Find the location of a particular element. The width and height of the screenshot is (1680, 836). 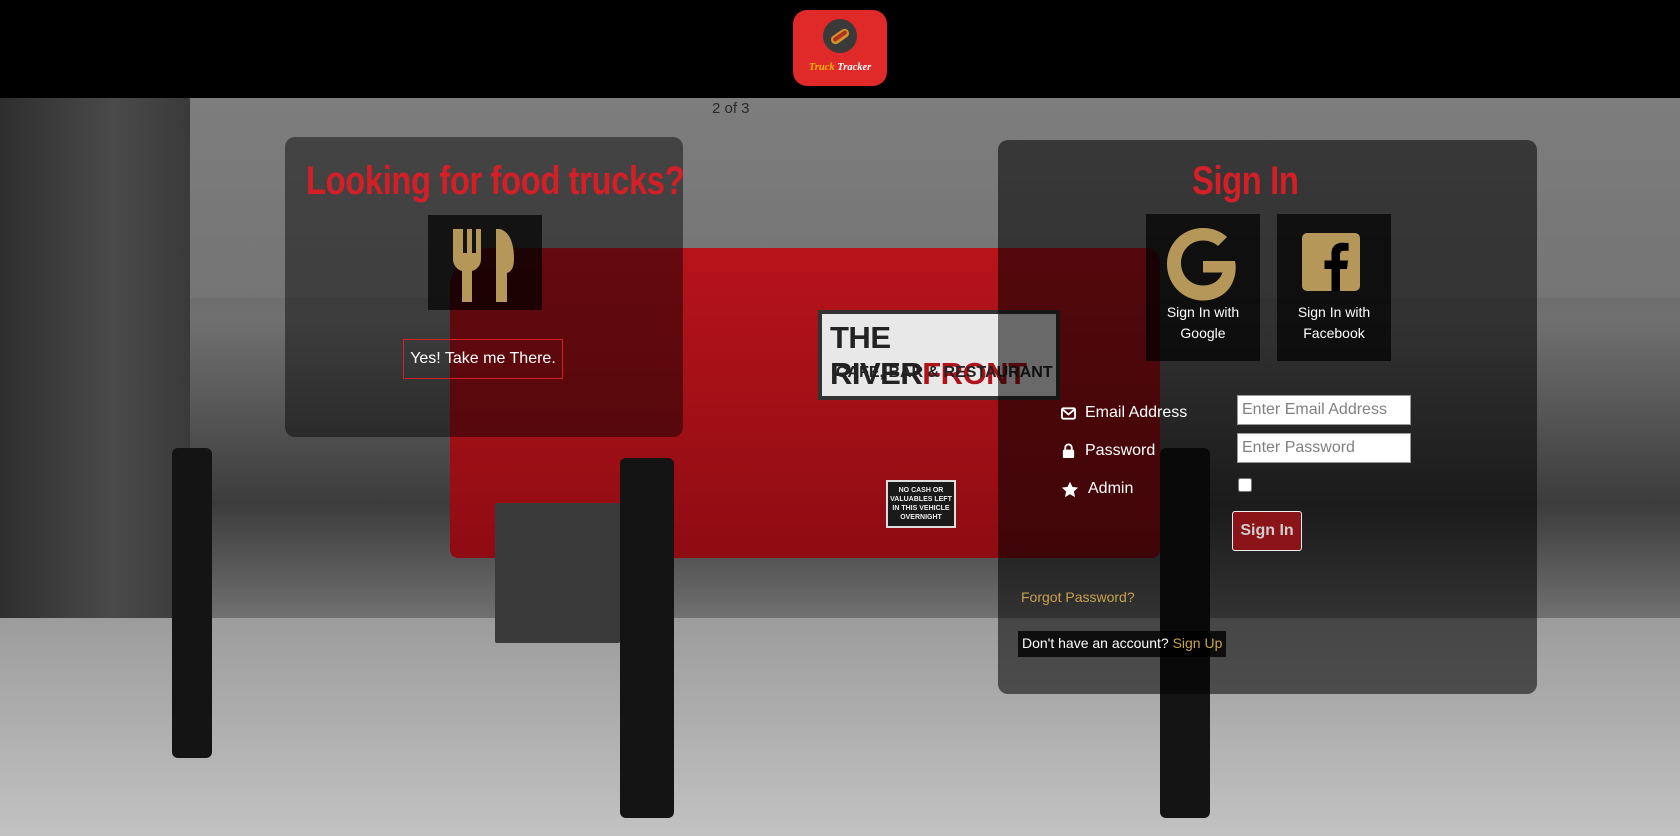

utensils-tile is located at coordinates (485, 262).